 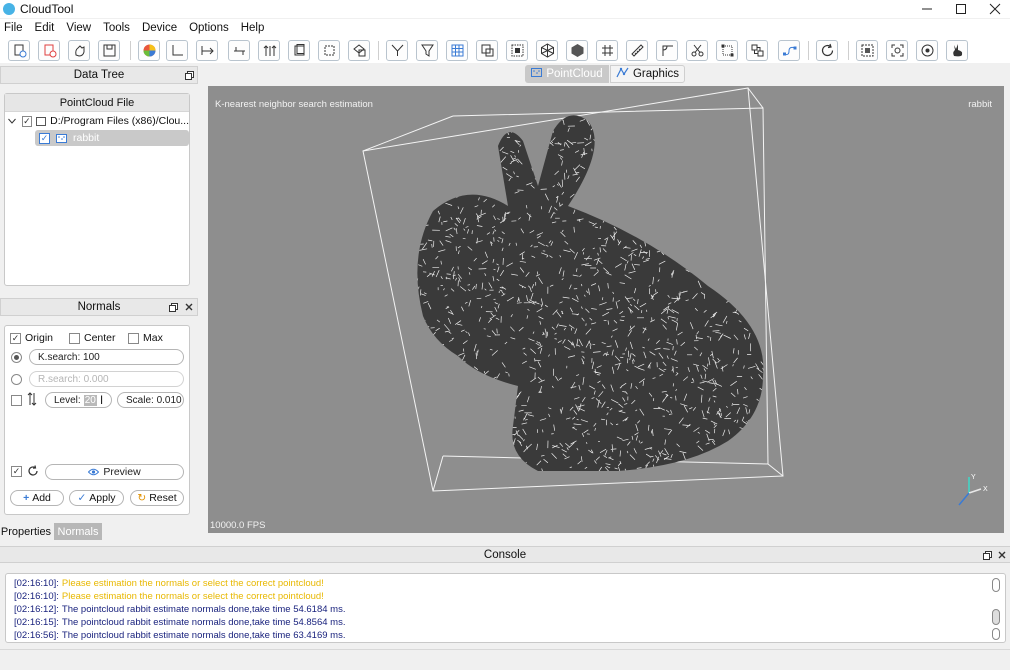 I want to click on zoom-fit-button, so click(x=867, y=50).